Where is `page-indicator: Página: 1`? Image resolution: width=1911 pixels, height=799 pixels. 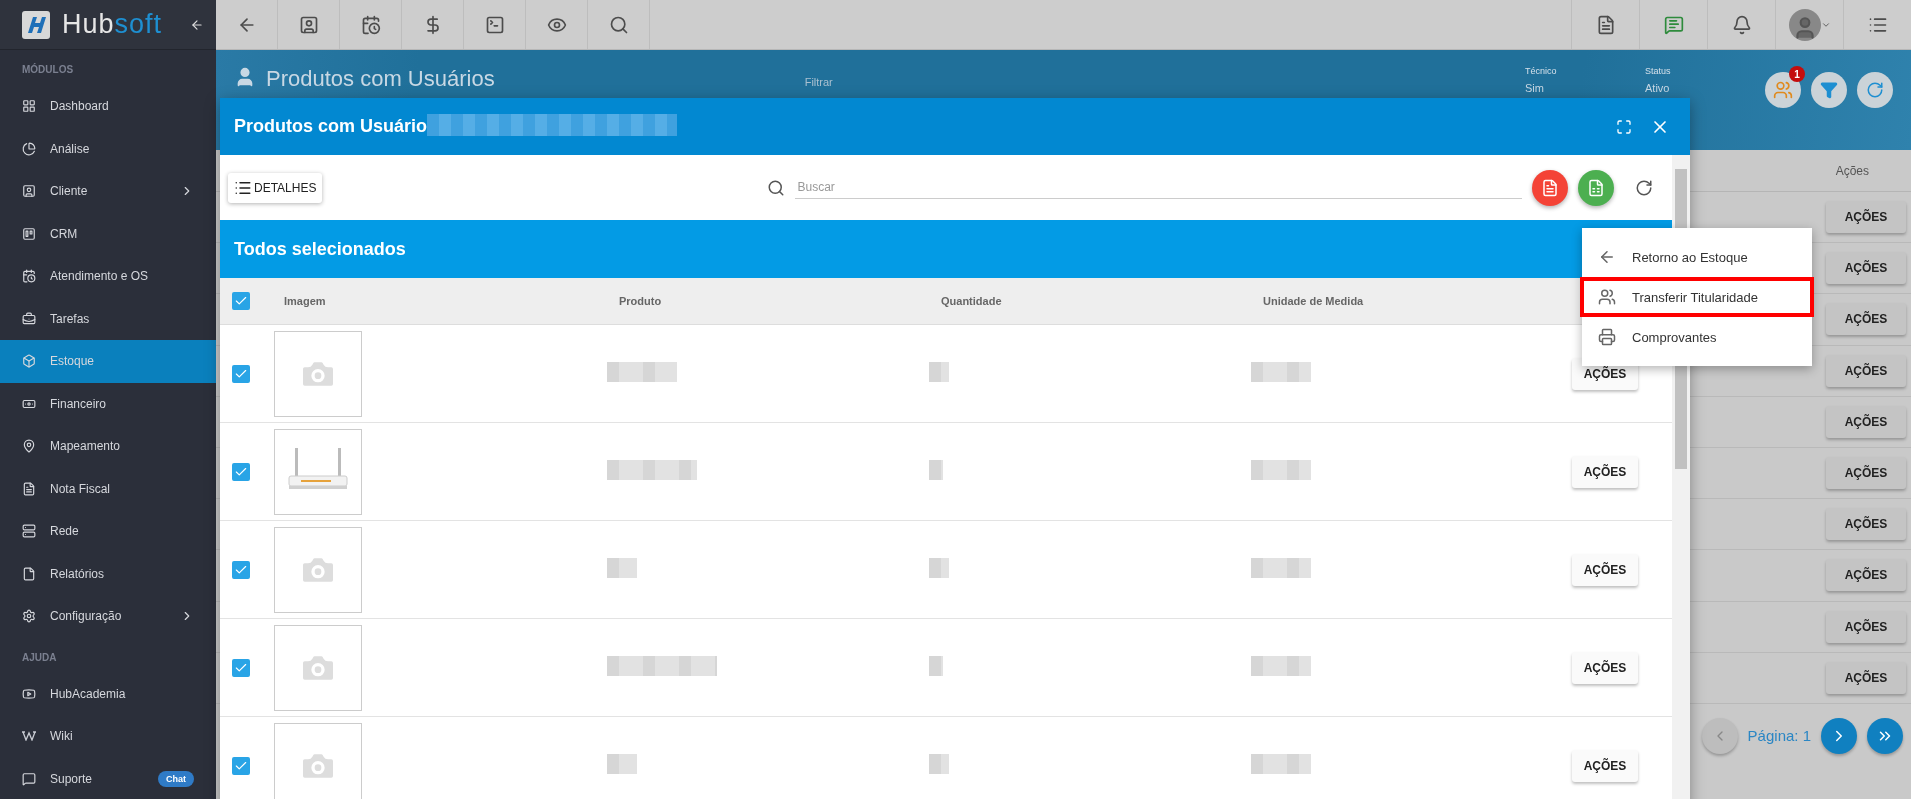 page-indicator: Página: 1 is located at coordinates (1779, 736).